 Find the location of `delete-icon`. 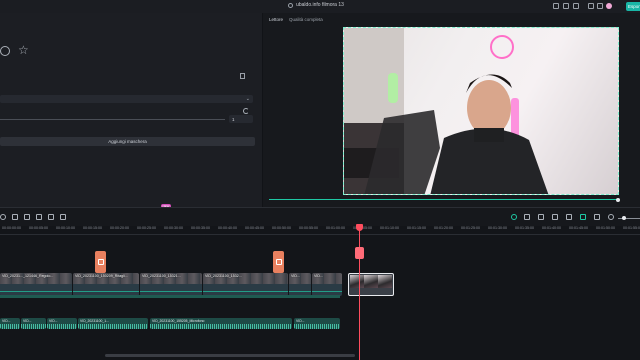

delete-icon is located at coordinates (27, 217).